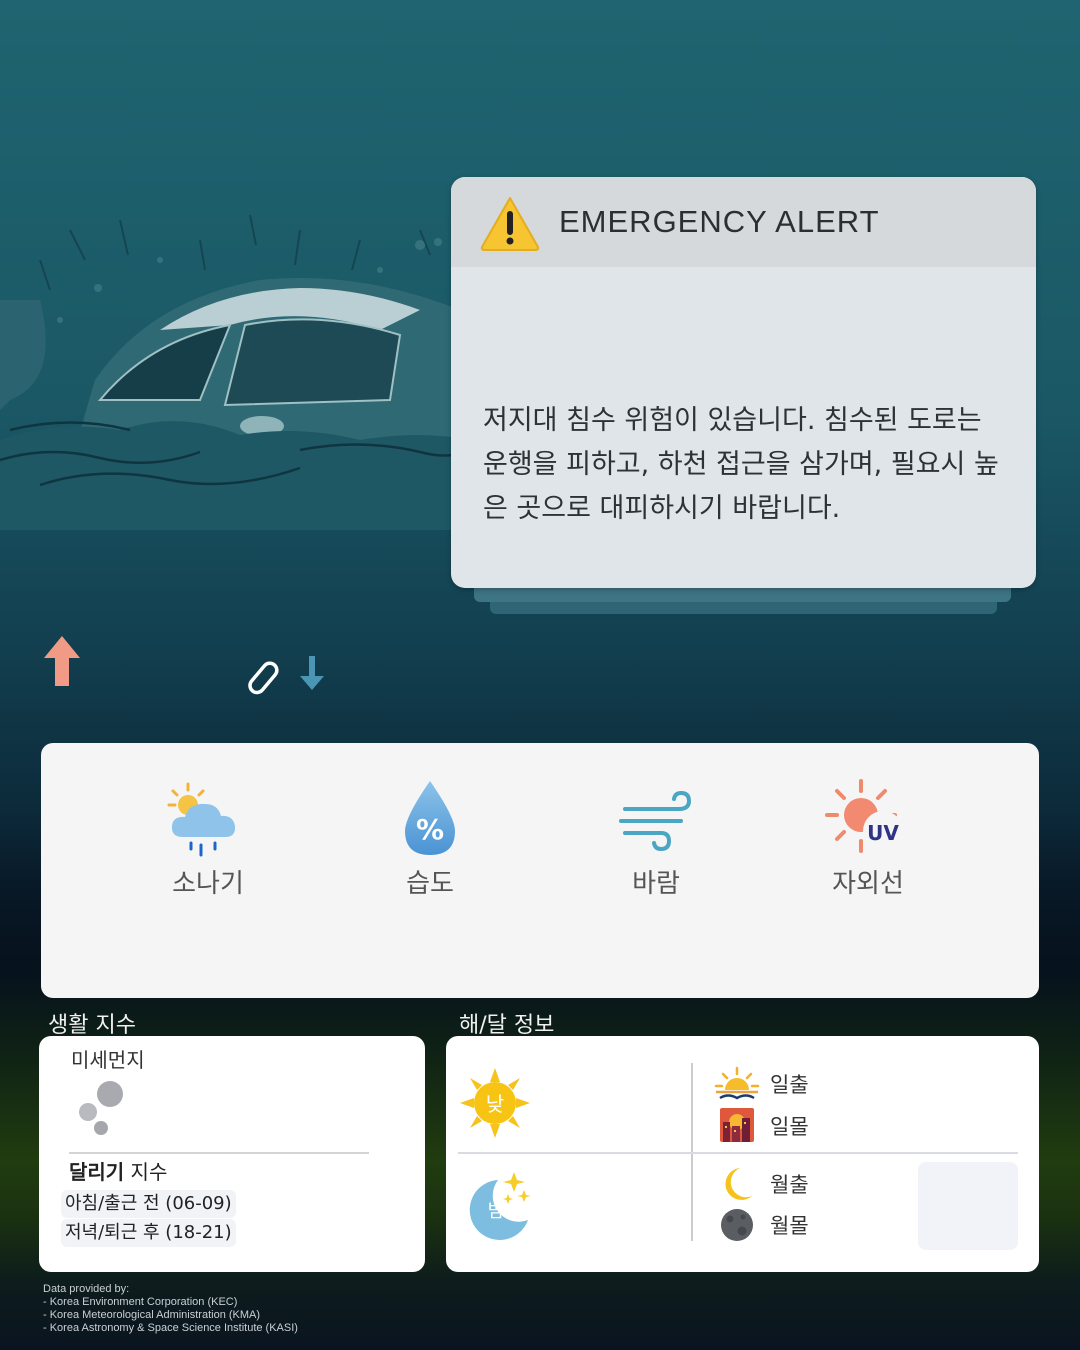 This screenshot has height=1350, width=1080. I want to click on paperclip-icon, so click(262, 678).